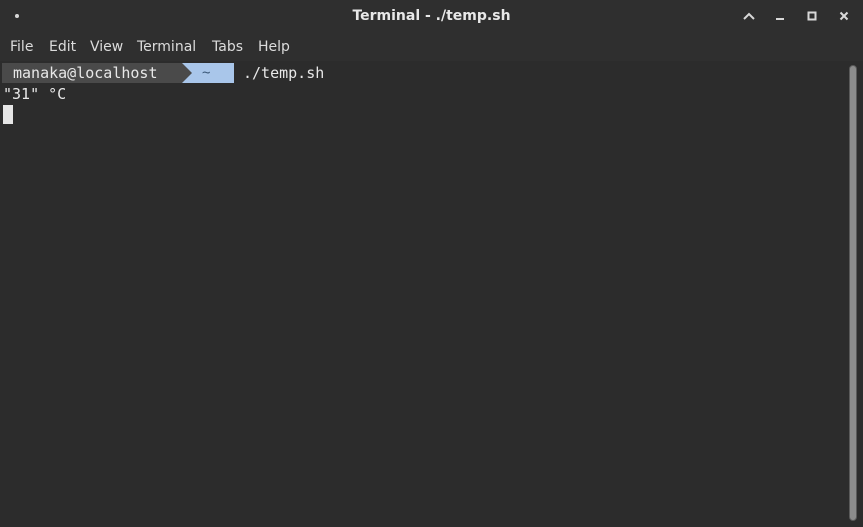  I want to click on menu-edit: Edit, so click(62, 47).